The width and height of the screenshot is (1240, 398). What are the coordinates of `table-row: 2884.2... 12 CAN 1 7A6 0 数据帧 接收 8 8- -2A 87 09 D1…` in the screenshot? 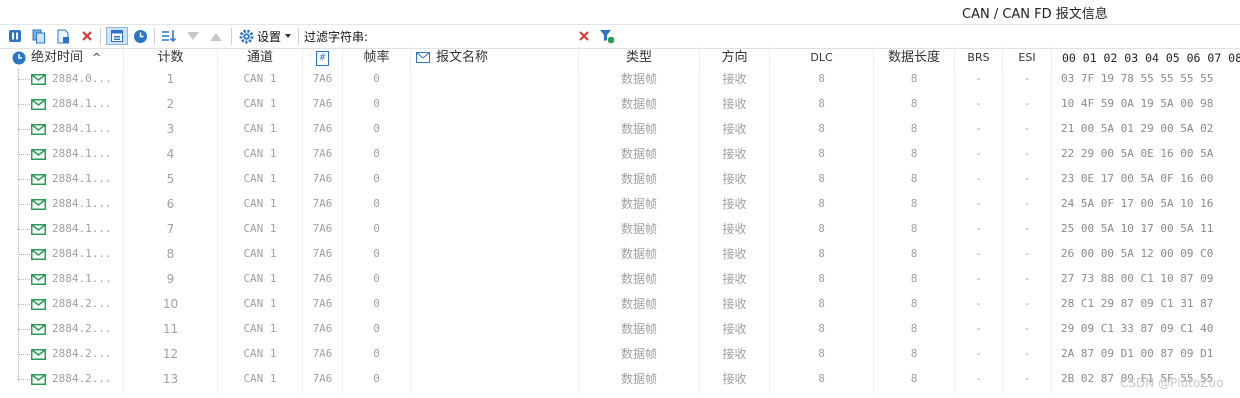 It's located at (620, 355).